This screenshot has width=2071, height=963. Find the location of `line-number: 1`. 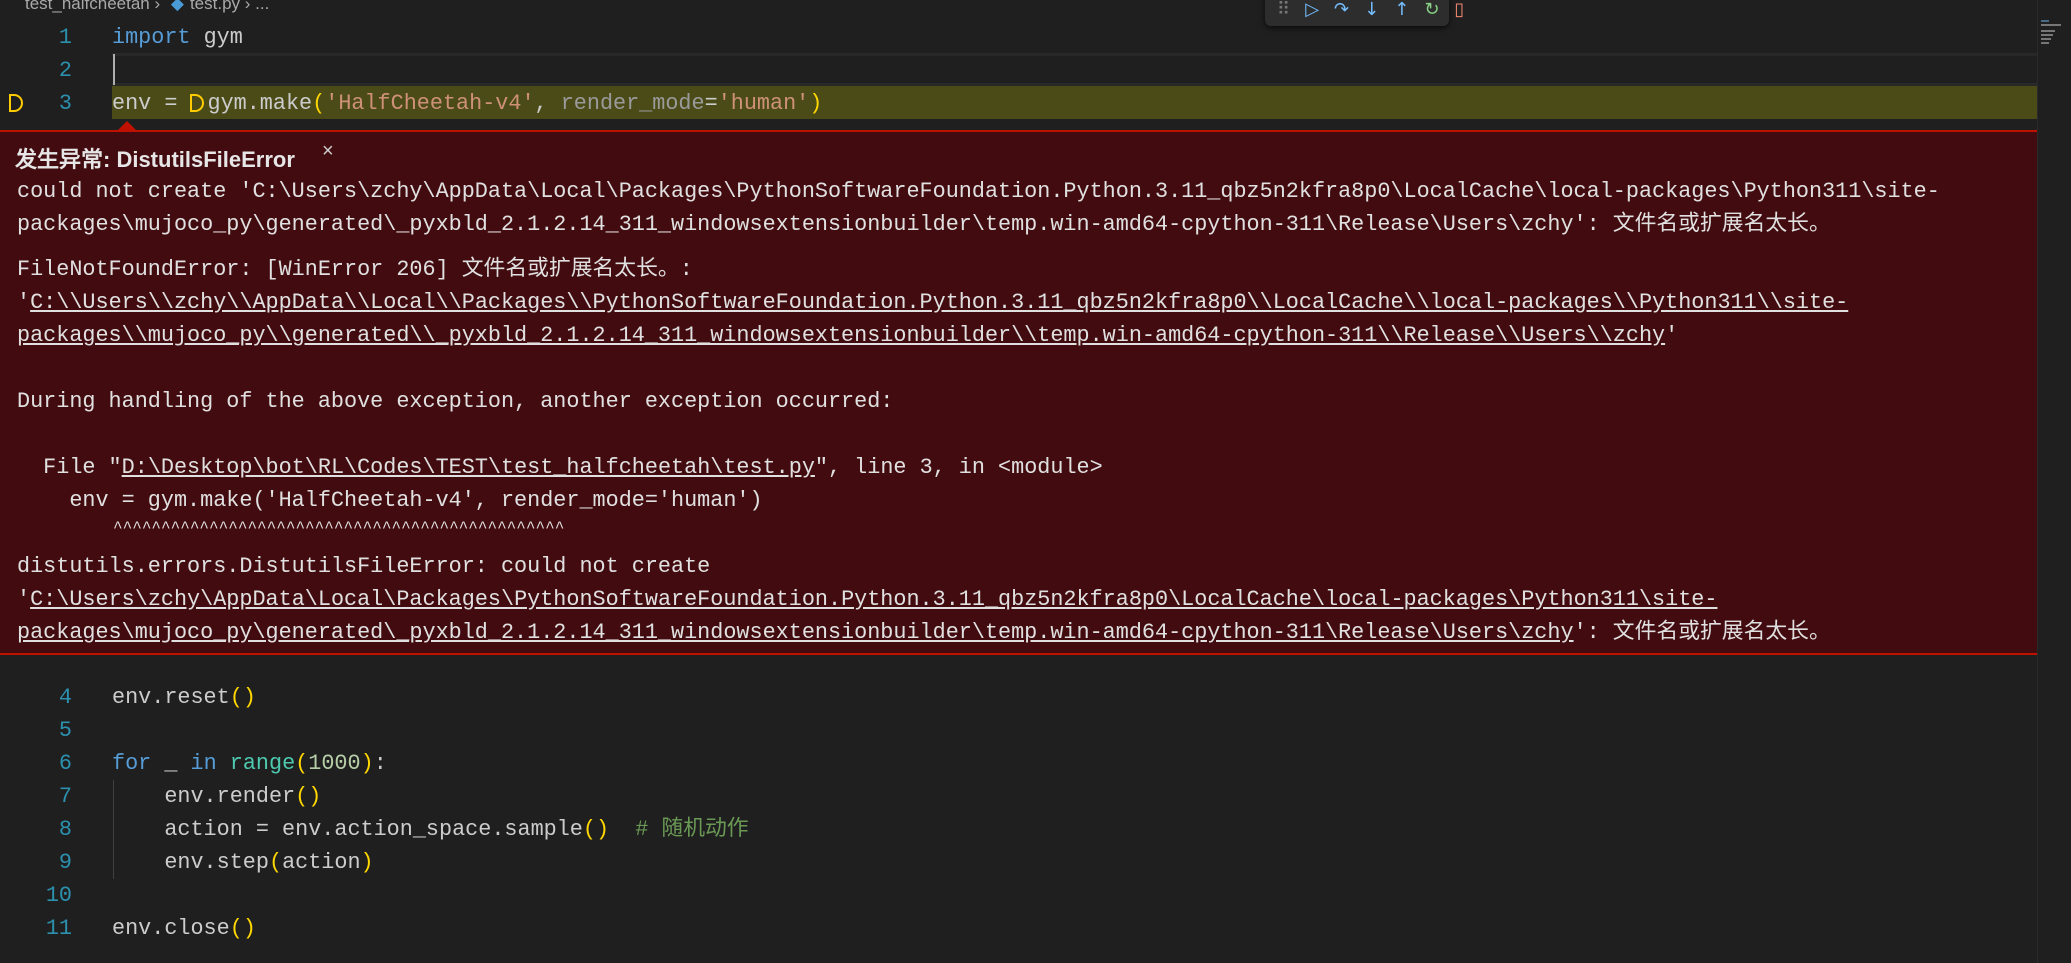

line-number: 1 is located at coordinates (65, 37).